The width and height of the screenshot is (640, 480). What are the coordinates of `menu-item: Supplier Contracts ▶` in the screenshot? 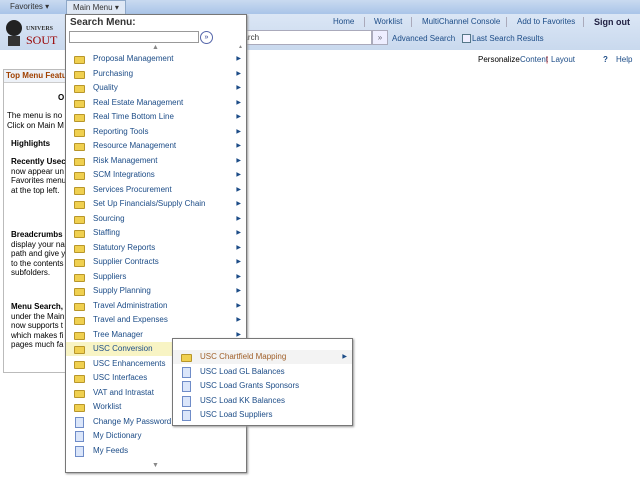 It's located at (156, 262).